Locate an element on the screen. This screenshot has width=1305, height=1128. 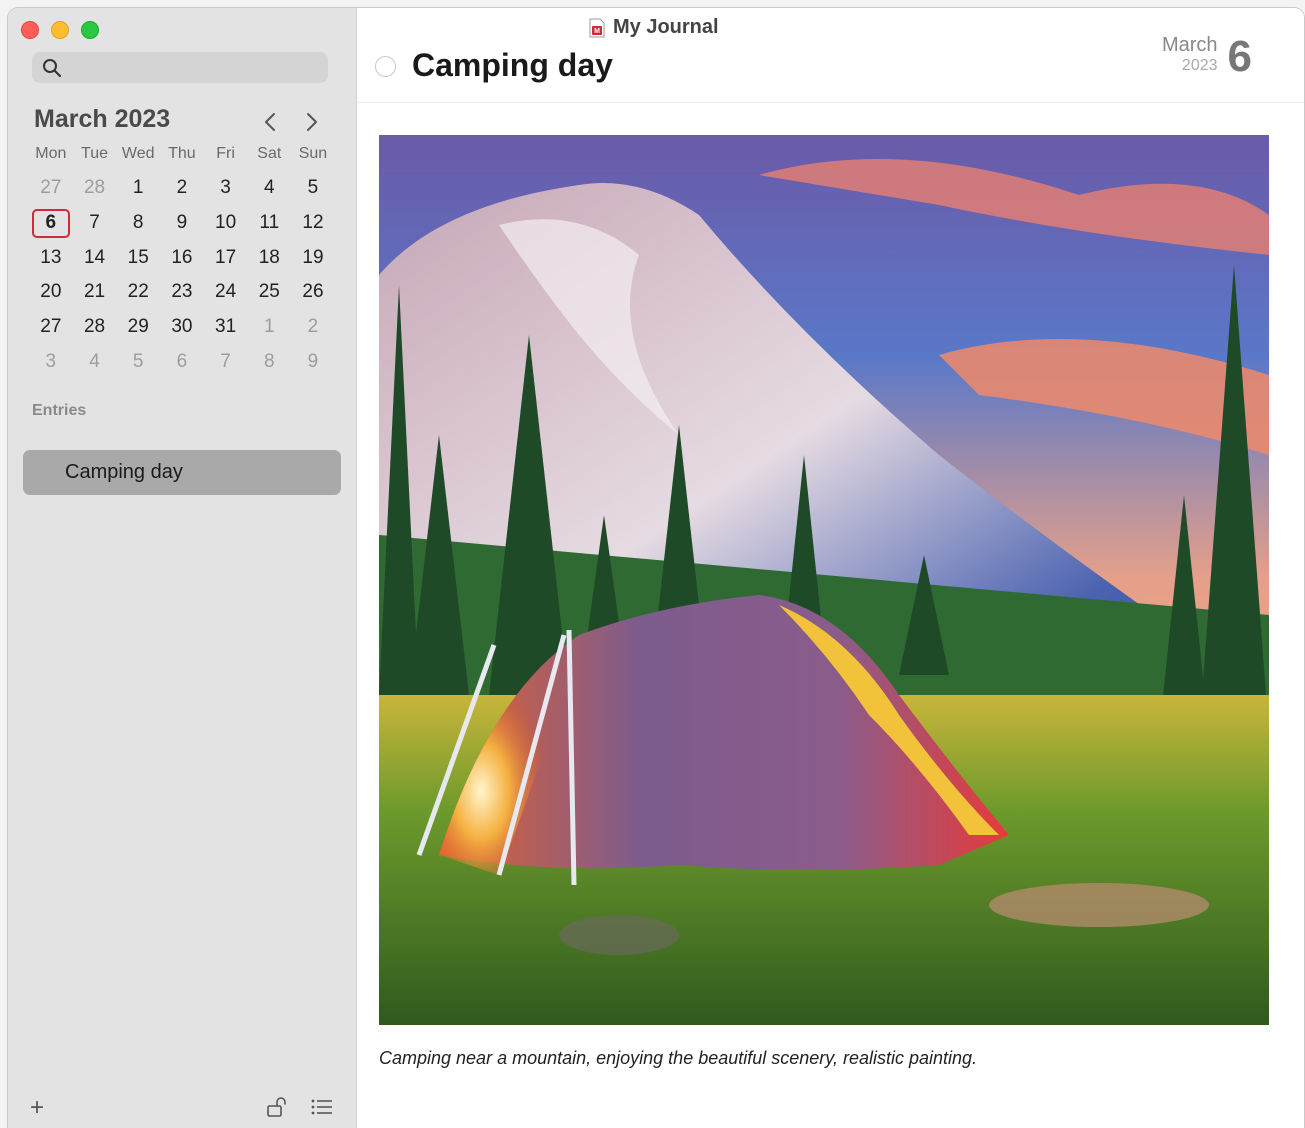
window-controls is located at coordinates (60, 30).